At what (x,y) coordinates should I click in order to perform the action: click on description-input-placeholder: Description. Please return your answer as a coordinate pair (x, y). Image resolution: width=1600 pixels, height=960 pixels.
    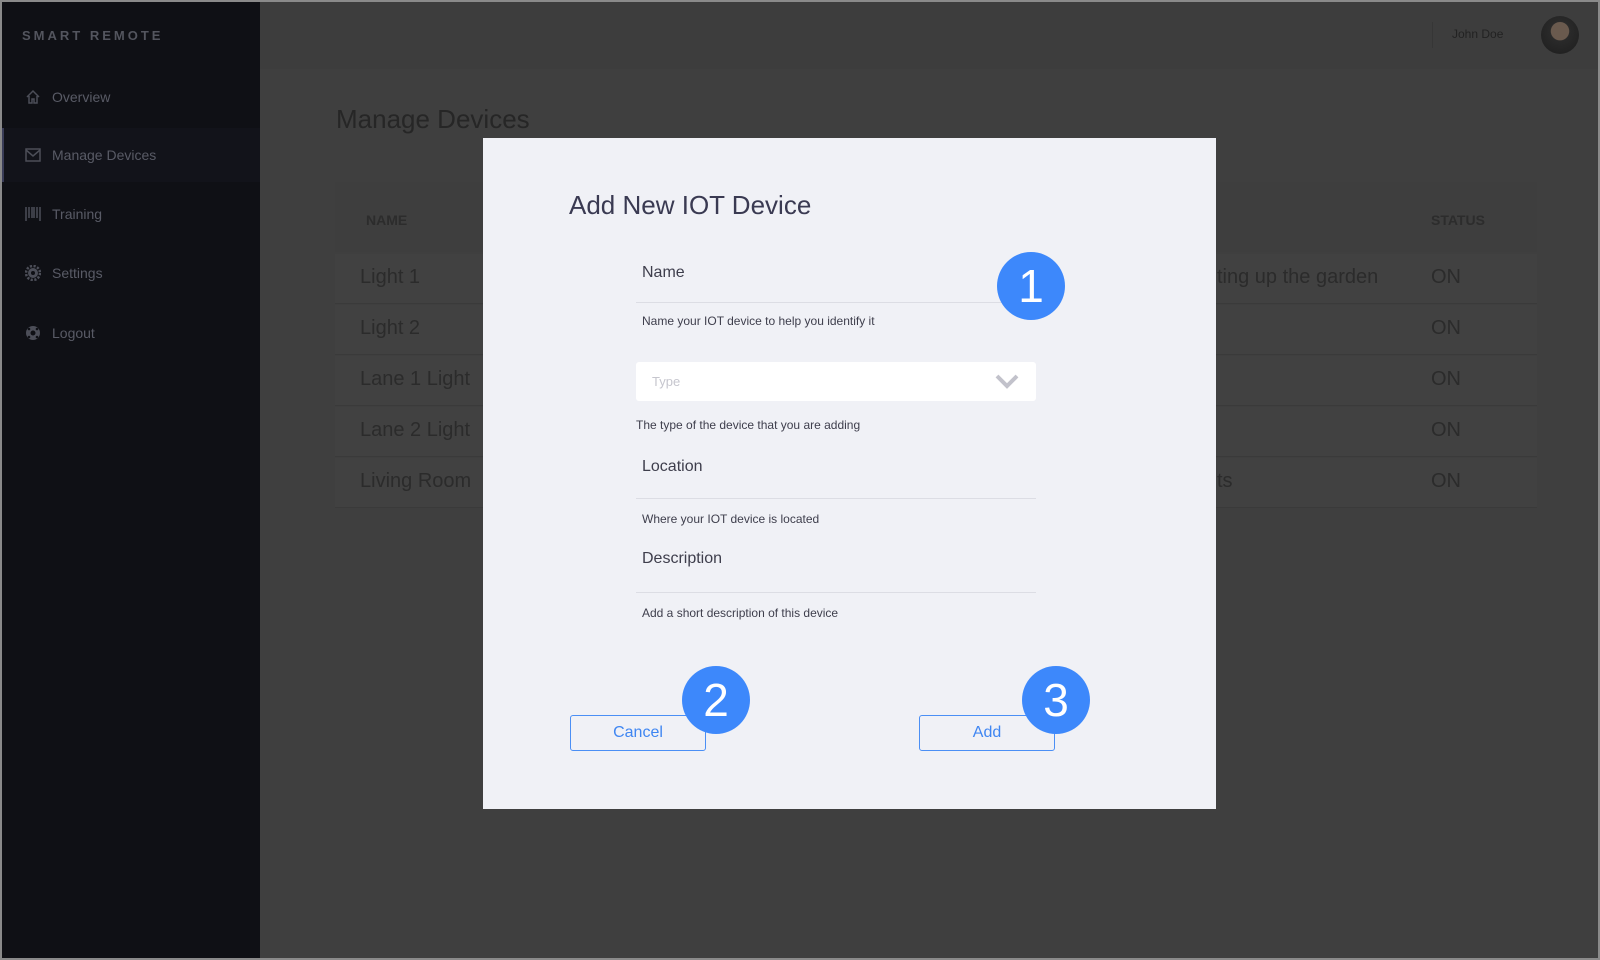
    Looking at the image, I should click on (682, 559).